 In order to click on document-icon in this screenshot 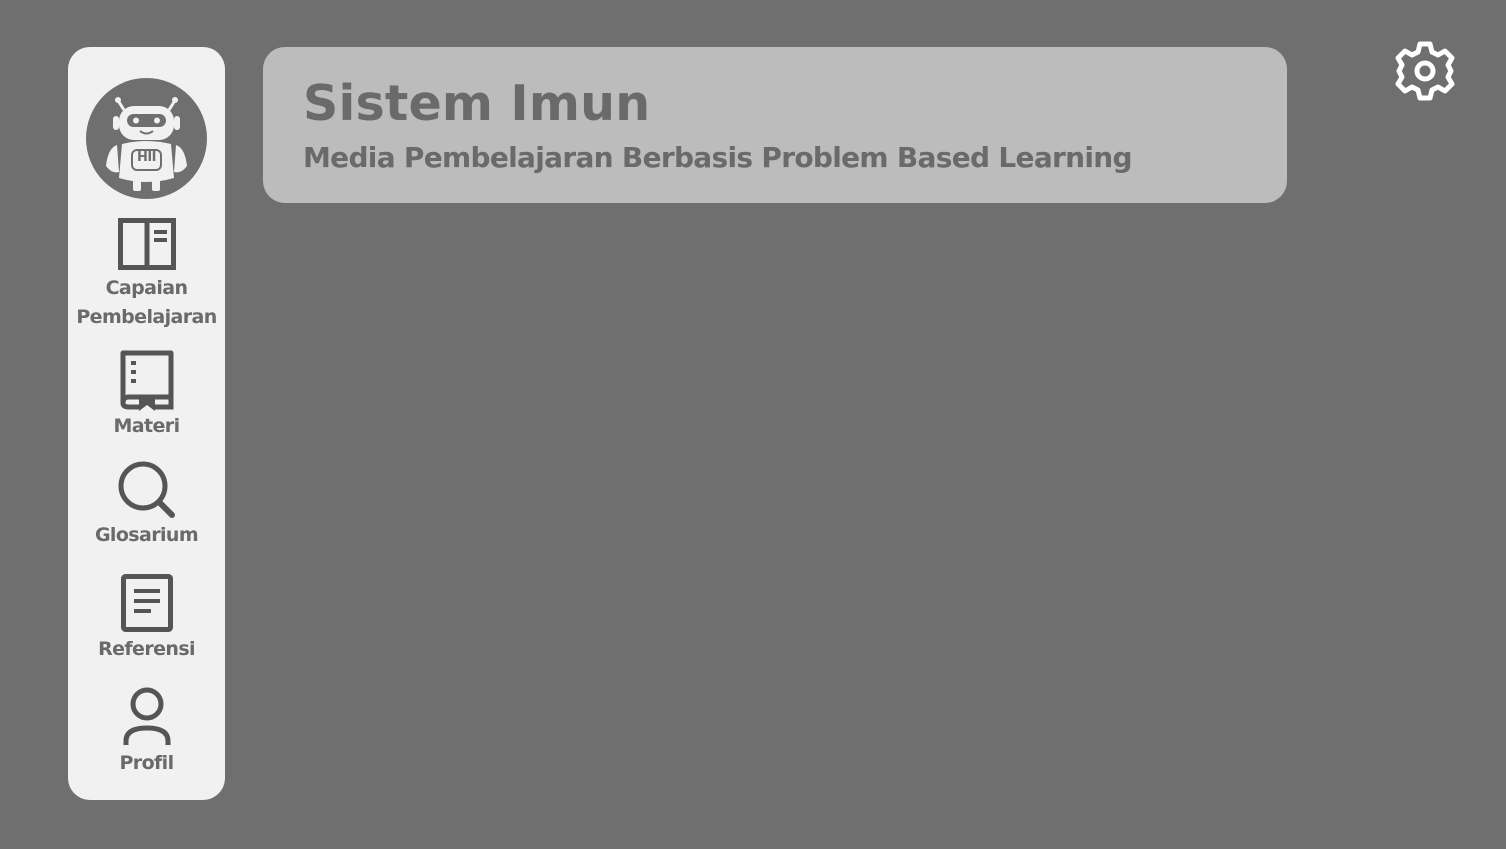, I will do `click(146, 603)`.